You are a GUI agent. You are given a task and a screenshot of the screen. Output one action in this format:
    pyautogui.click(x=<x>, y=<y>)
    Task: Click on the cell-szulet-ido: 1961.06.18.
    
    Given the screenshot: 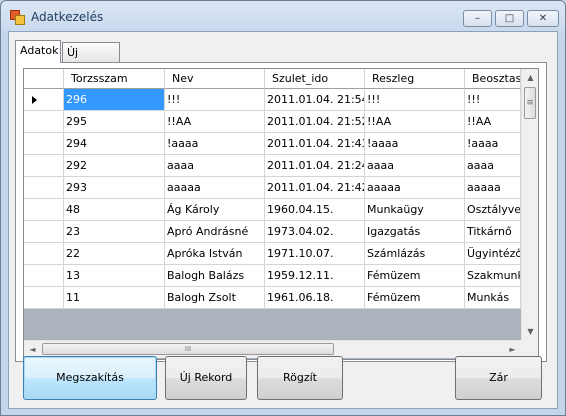 What is the action you would take?
    pyautogui.click(x=315, y=298)
    